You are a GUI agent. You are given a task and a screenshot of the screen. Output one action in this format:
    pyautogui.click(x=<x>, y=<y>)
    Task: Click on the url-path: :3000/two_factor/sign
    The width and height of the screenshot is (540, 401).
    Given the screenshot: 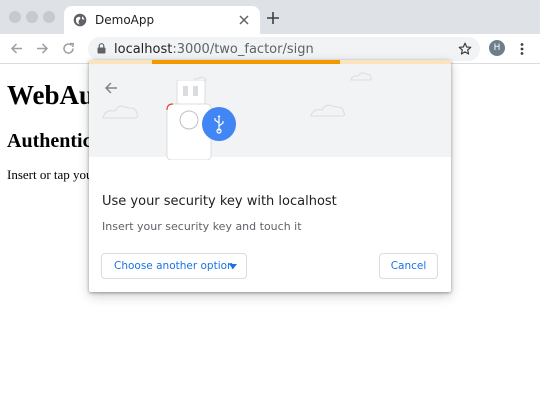 What is the action you would take?
    pyautogui.click(x=243, y=49)
    